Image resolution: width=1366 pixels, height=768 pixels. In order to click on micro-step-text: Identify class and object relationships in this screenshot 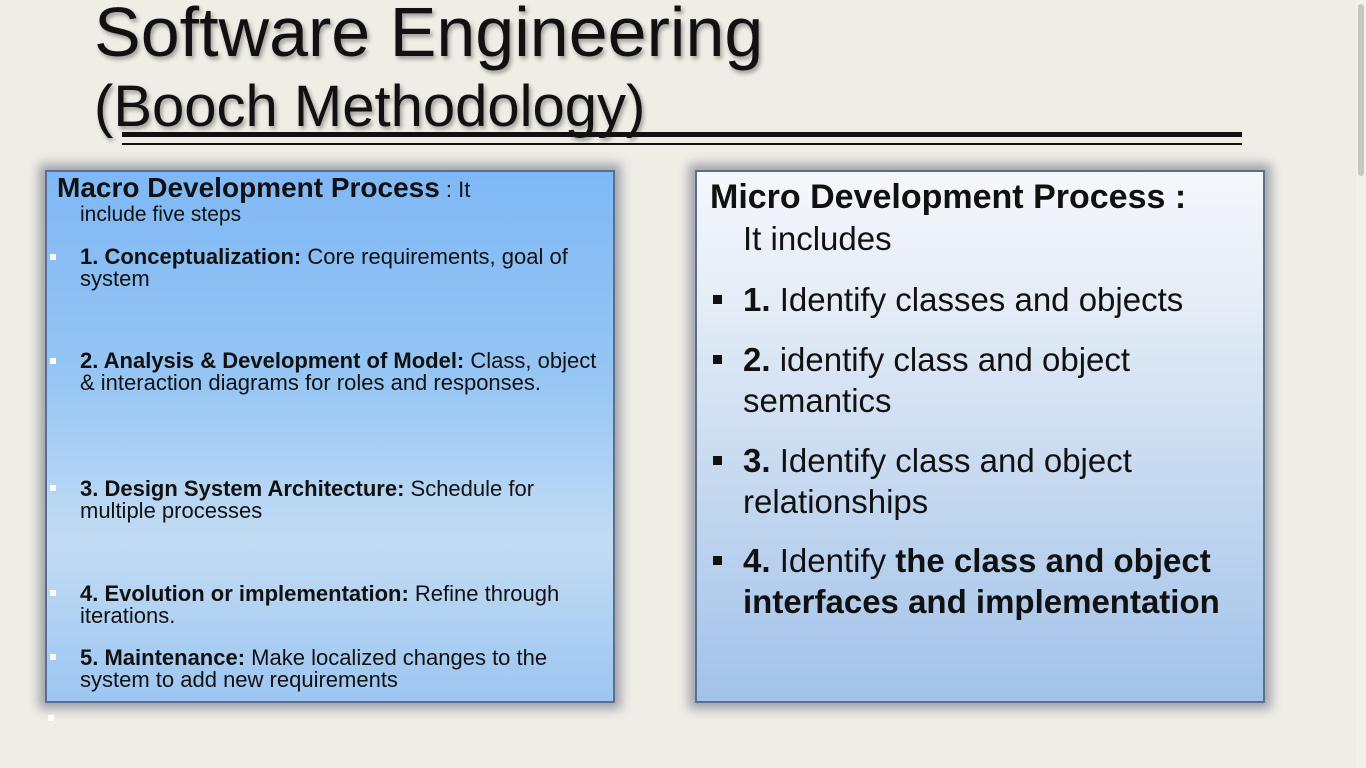, I will do `click(937, 481)`.